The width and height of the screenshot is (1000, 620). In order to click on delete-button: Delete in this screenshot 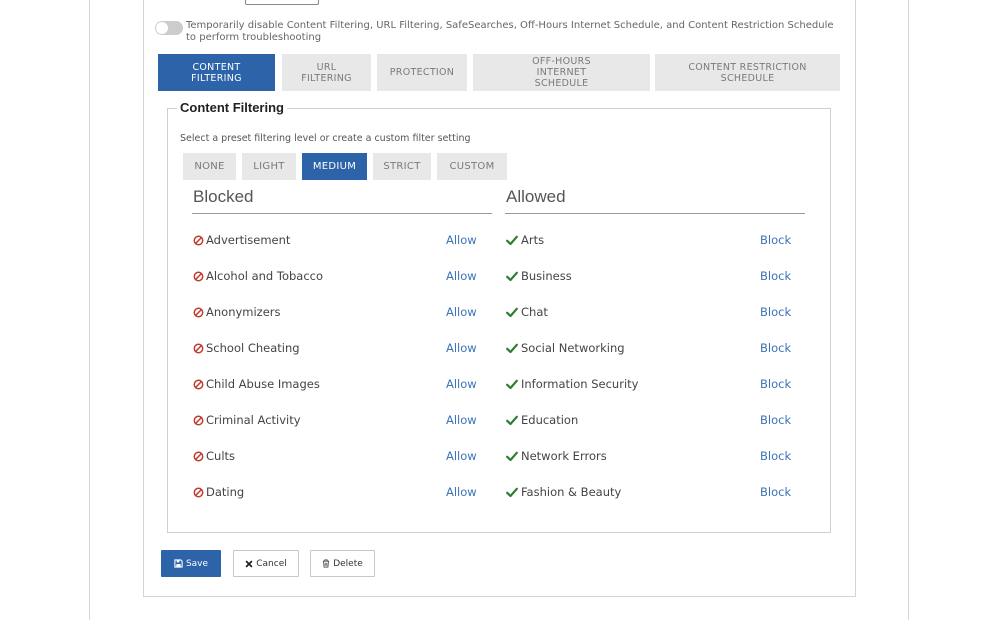, I will do `click(342, 563)`.